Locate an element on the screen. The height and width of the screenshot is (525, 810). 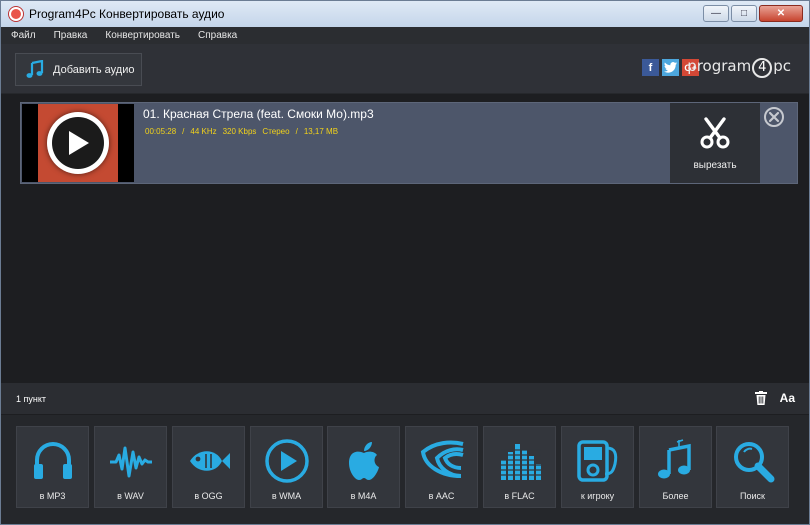
format-wma-button: в WMA is located at coordinates (286, 467).